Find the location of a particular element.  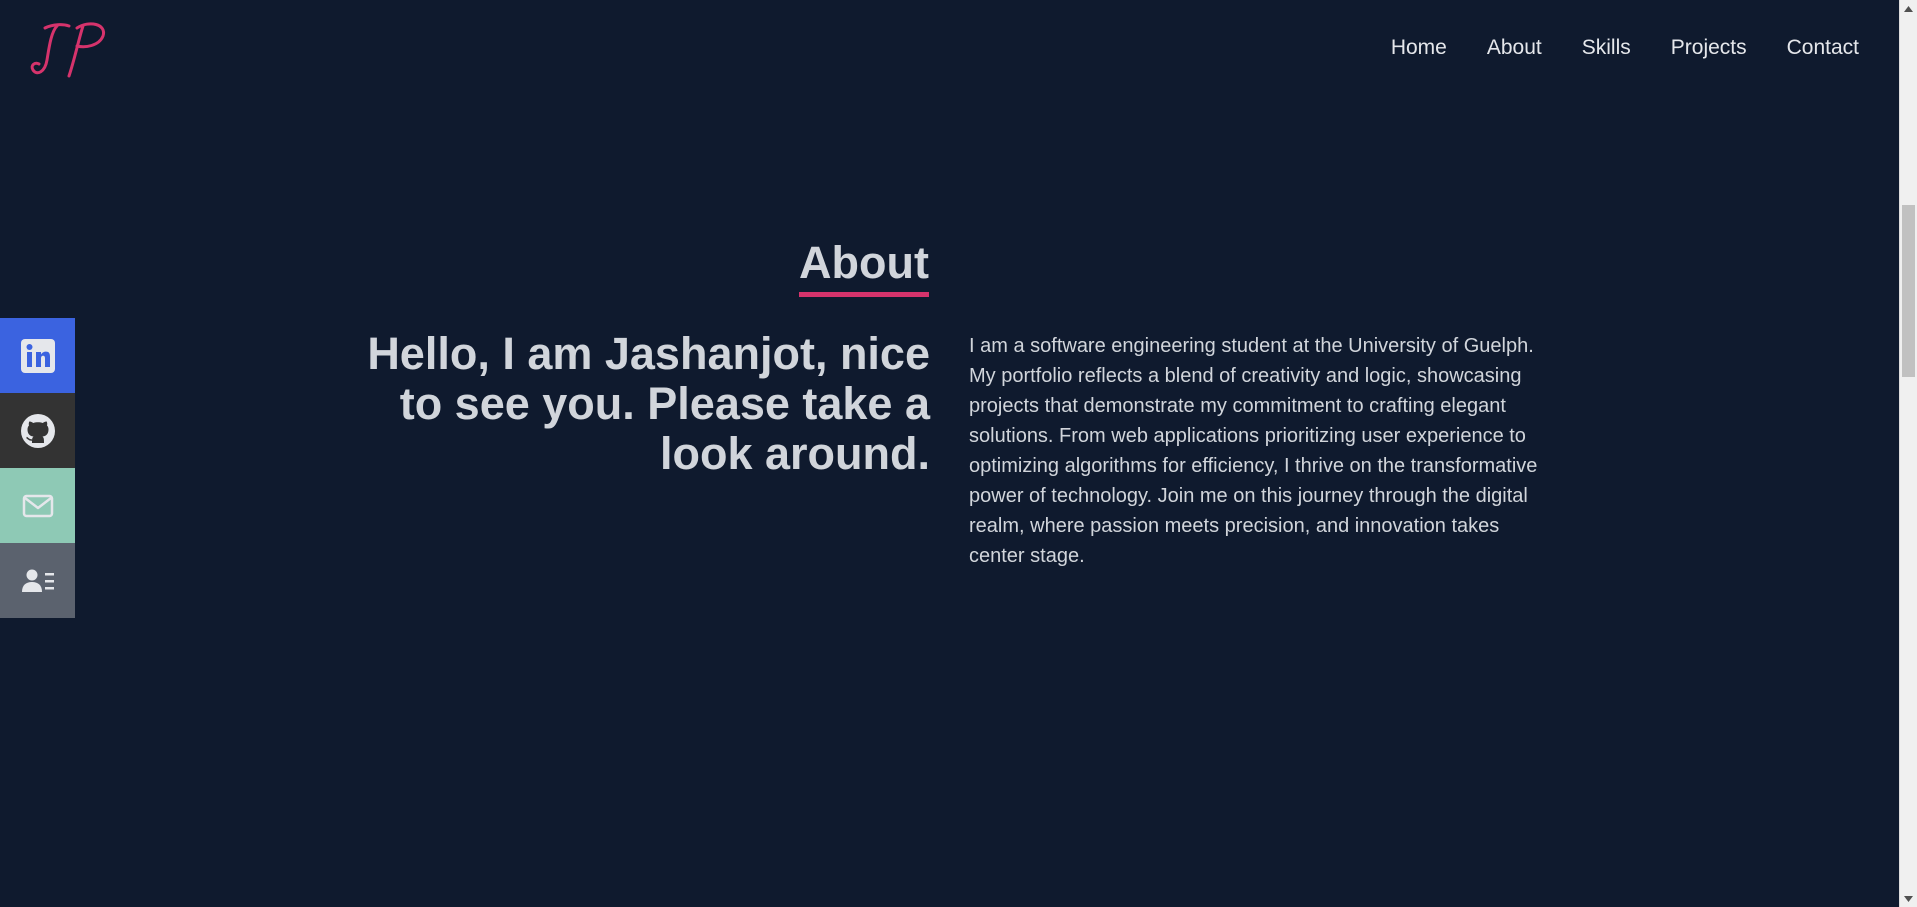

caret-up-icon is located at coordinates (1908, 8).